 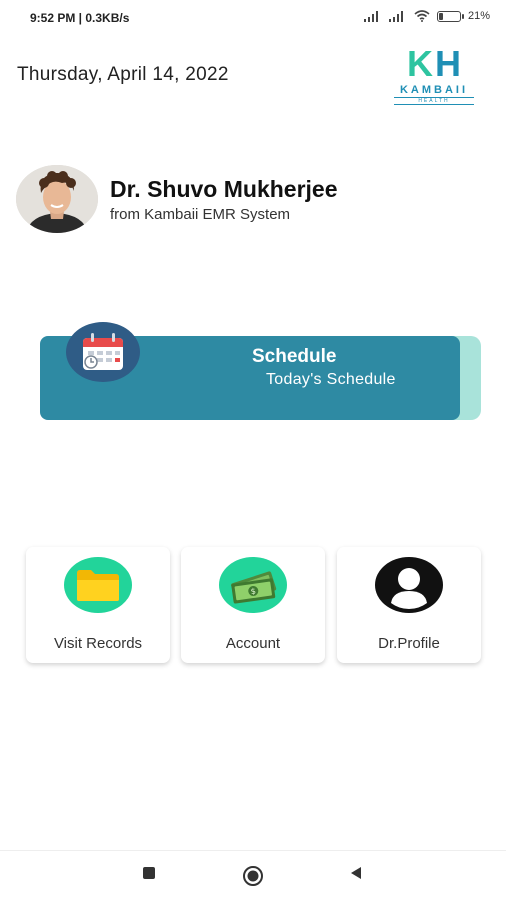 I want to click on status-bar: 9:52 PM | 0.3KB/s 21%, so click(x=253, y=18).